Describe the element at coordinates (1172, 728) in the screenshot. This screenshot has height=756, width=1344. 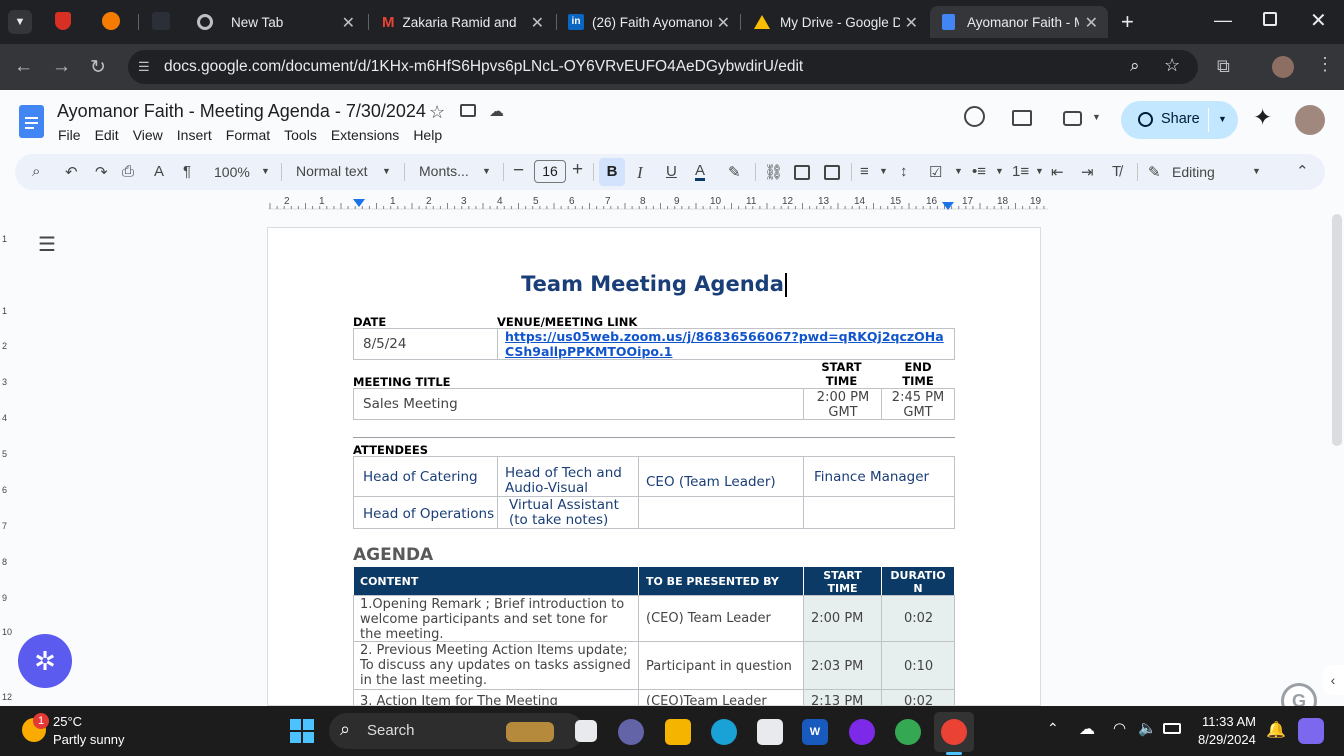
I see `battery-icon` at that location.